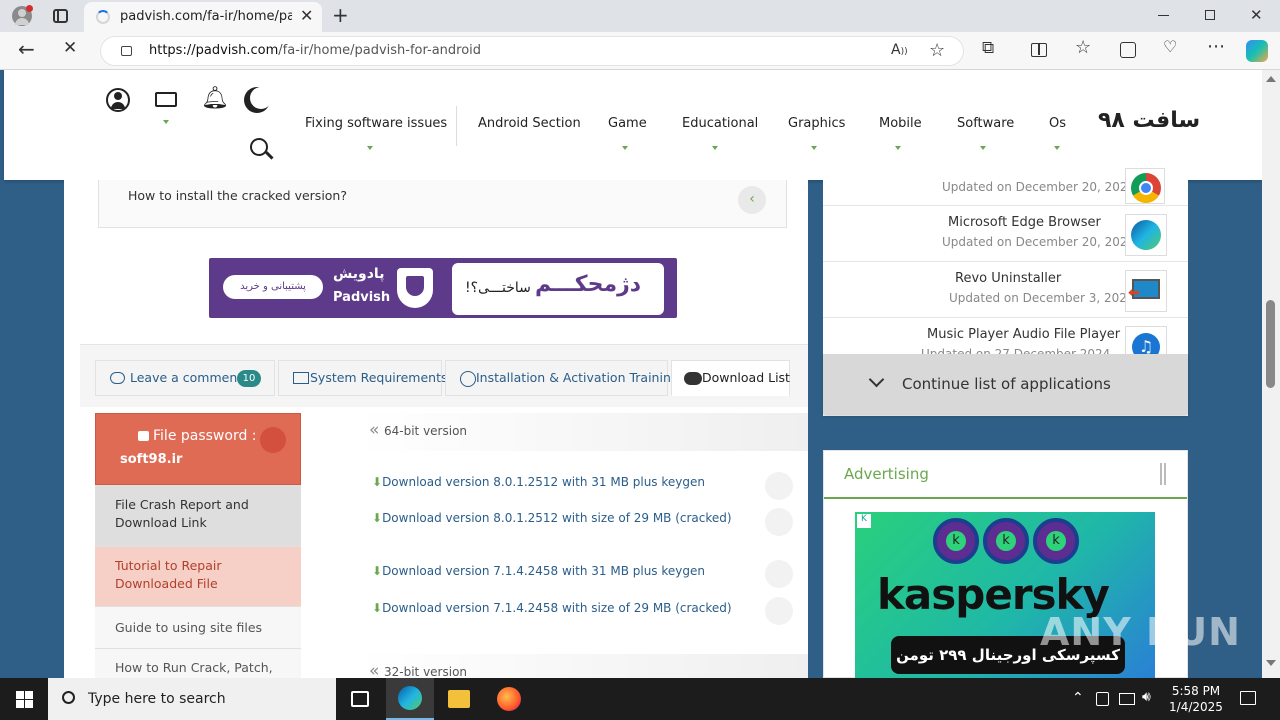 The width and height of the screenshot is (1280, 720). What do you see at coordinates (1270, 344) in the screenshot?
I see `scroll-thumb` at bounding box center [1270, 344].